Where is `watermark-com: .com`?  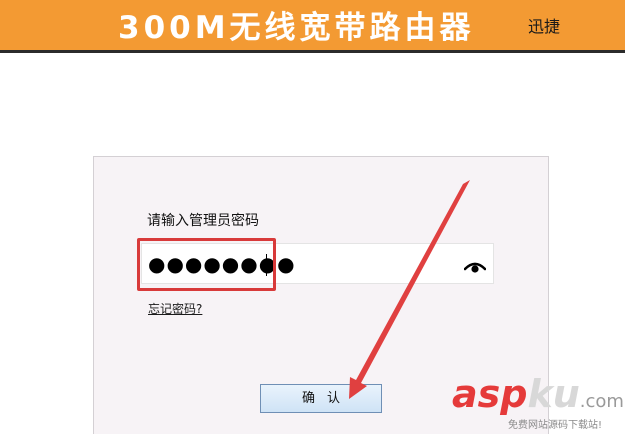 watermark-com: .com is located at coordinates (601, 401).